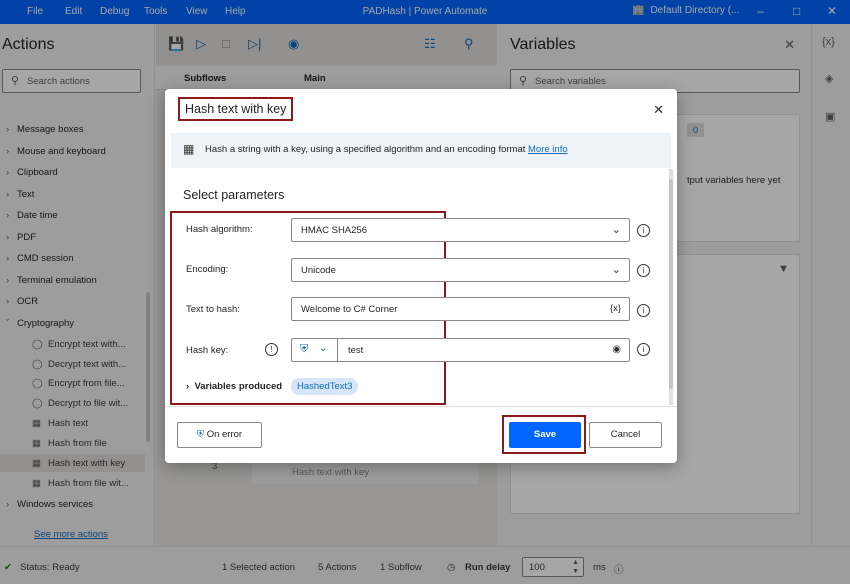 This screenshot has width=850, height=584. I want to click on variable-picker-icon: {x}, so click(615, 308).